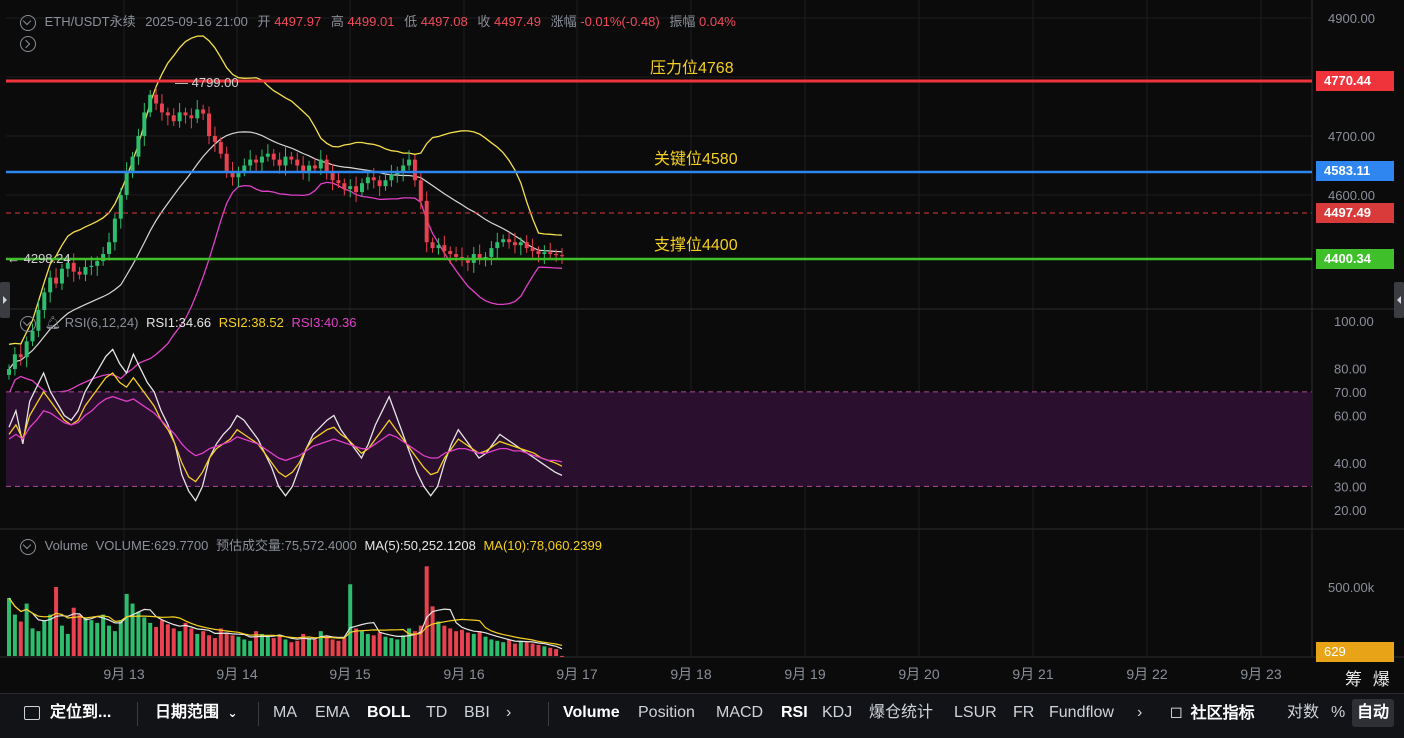 The image size is (1404, 738). What do you see at coordinates (1355, 171) in the screenshot?
I see `key-price-tag: 4583.11` at bounding box center [1355, 171].